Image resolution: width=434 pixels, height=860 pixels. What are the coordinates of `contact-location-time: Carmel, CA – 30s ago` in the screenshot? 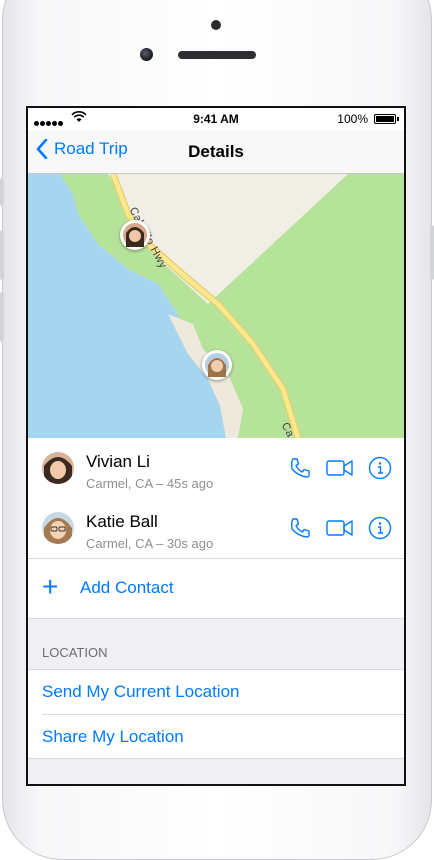 It's located at (150, 543).